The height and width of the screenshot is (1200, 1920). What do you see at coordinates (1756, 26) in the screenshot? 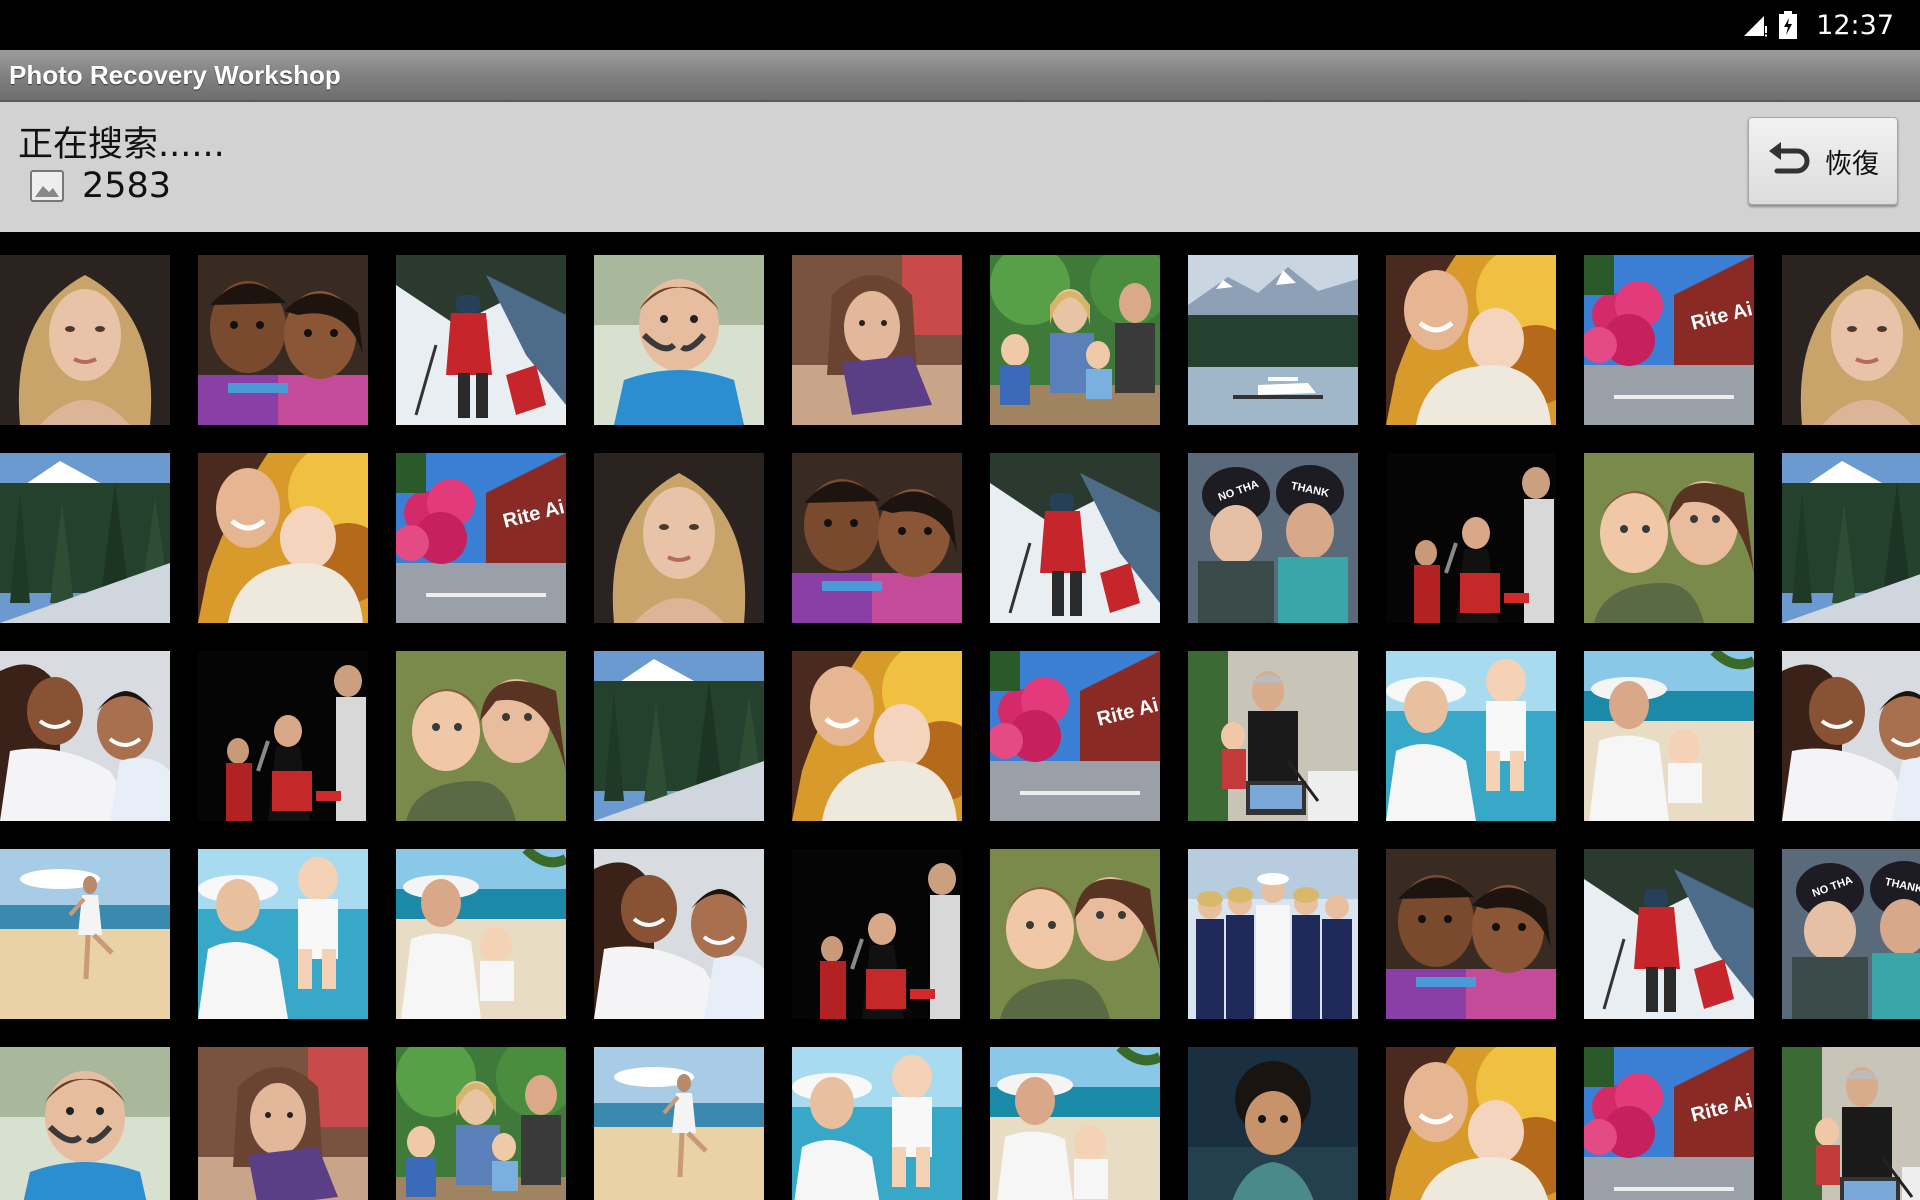
I see `signal-icon` at bounding box center [1756, 26].